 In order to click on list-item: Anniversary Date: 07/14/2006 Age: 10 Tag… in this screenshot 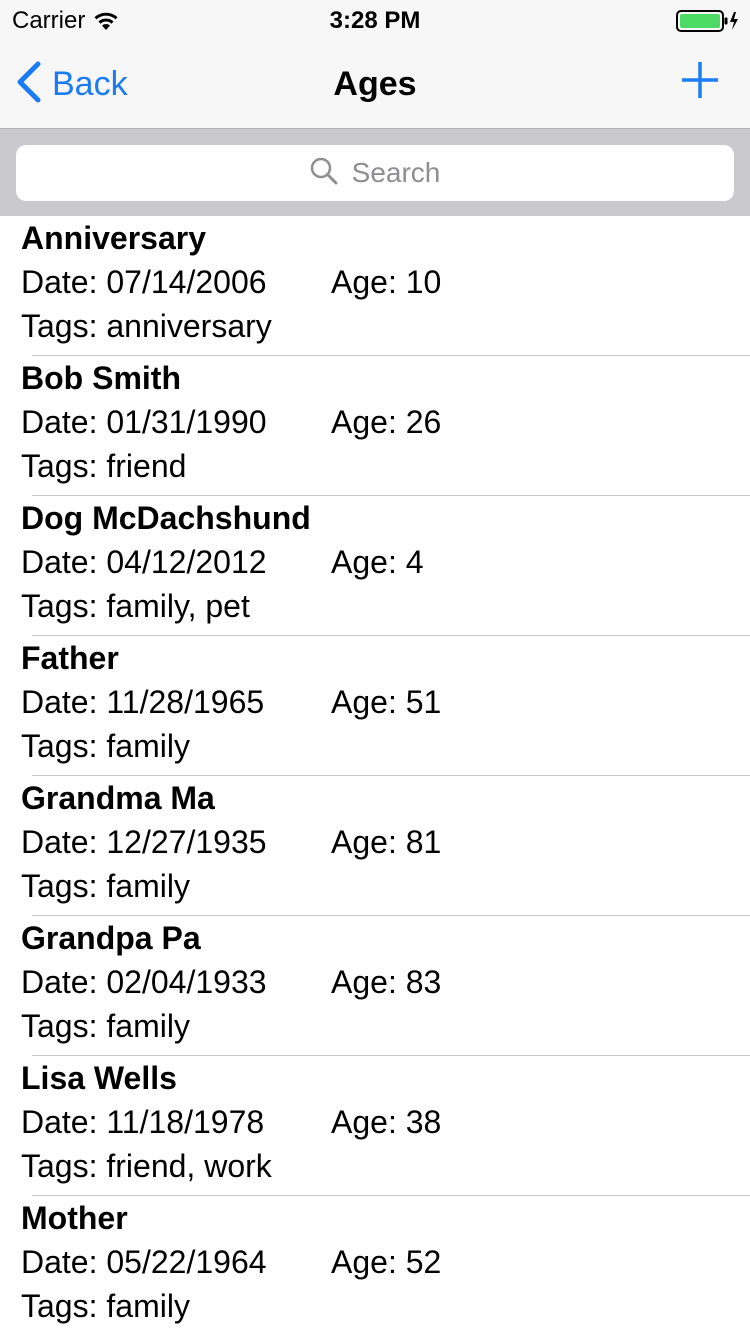, I will do `click(375, 286)`.